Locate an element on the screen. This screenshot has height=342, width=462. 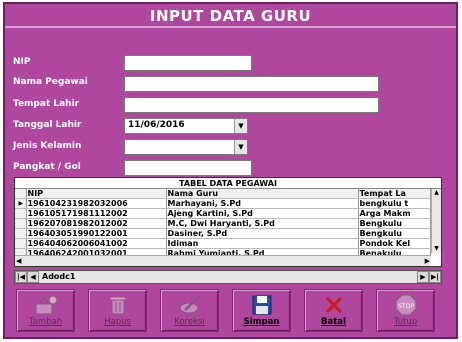
horizontal-scrollbar: ◀ ▶ is located at coordinates (223, 260).